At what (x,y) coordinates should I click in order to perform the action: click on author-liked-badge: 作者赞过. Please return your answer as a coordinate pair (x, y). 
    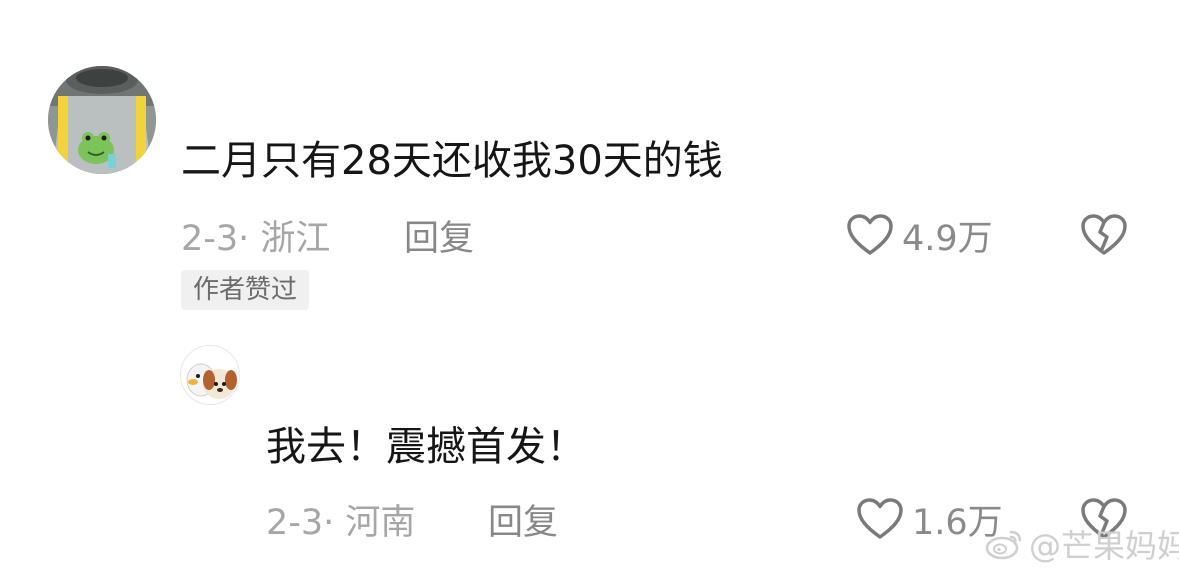
    Looking at the image, I should click on (245, 290).